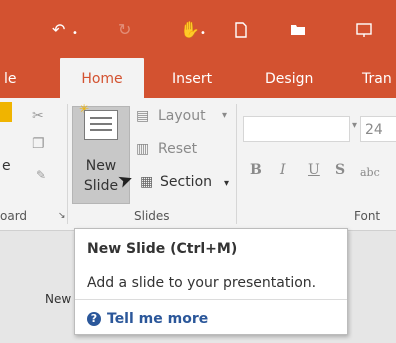 Image resolution: width=396 pixels, height=343 pixels. Describe the element at coordinates (256, 170) in the screenshot. I see `bold-button: B` at that location.